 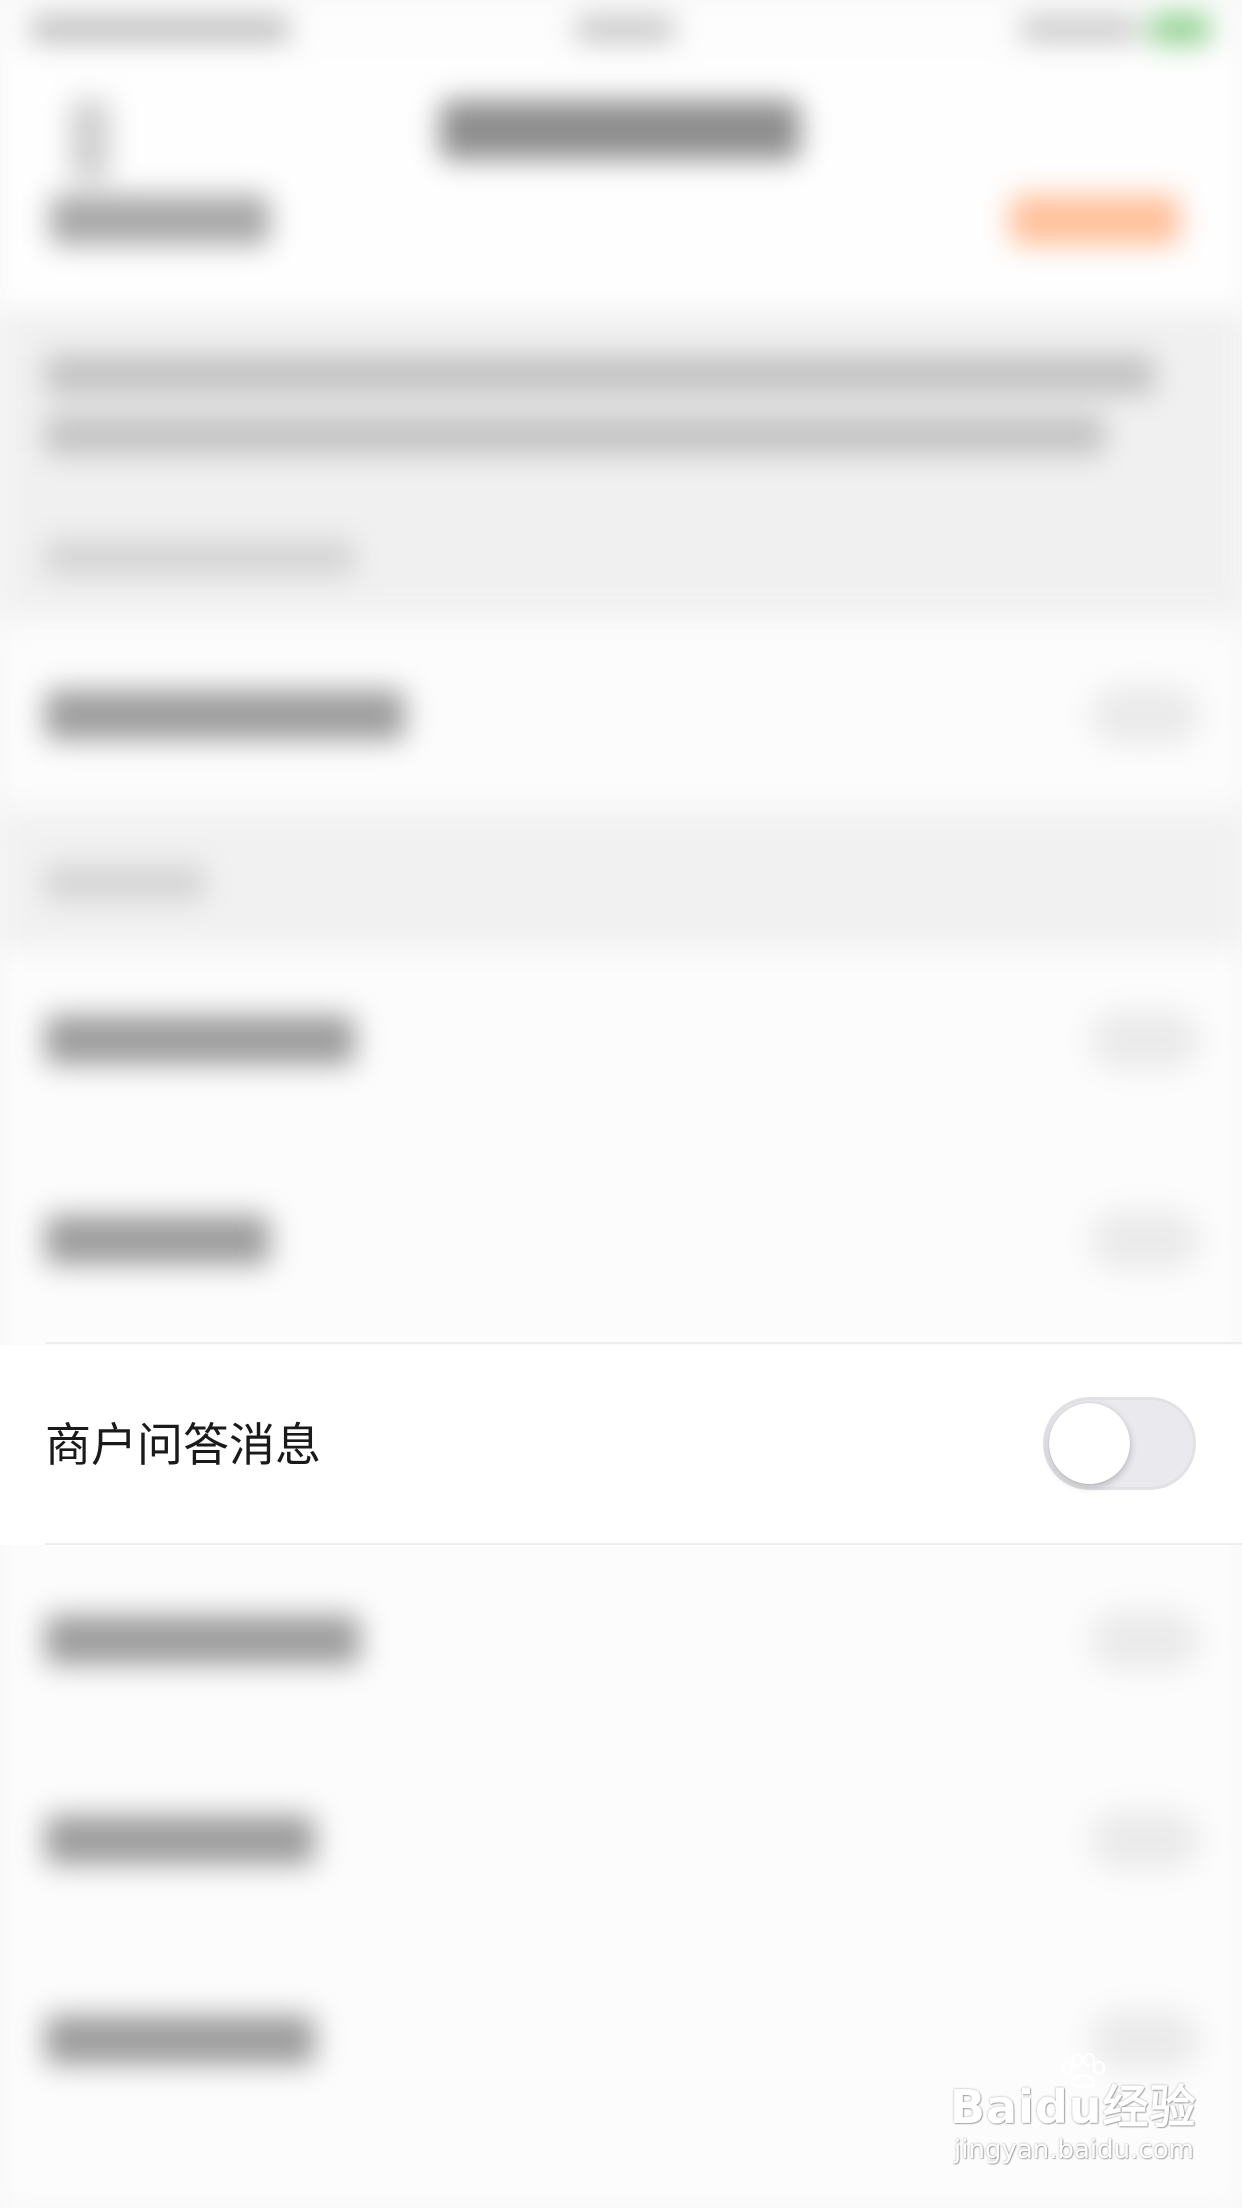 I want to click on row-divider-top, so click(x=643, y=1343).